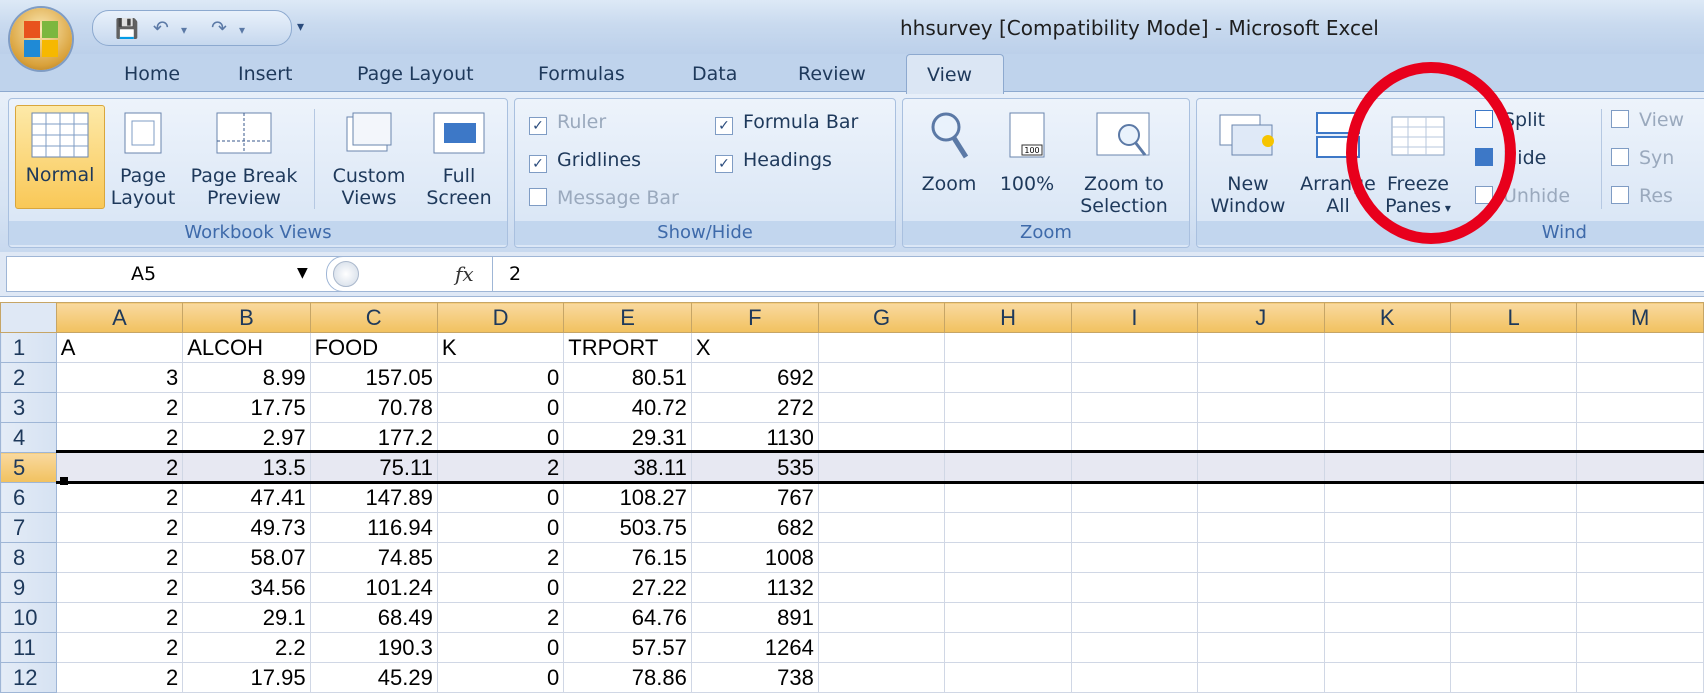 This screenshot has width=1704, height=699. I want to click on reset-window-position-button: Res, so click(1642, 196).